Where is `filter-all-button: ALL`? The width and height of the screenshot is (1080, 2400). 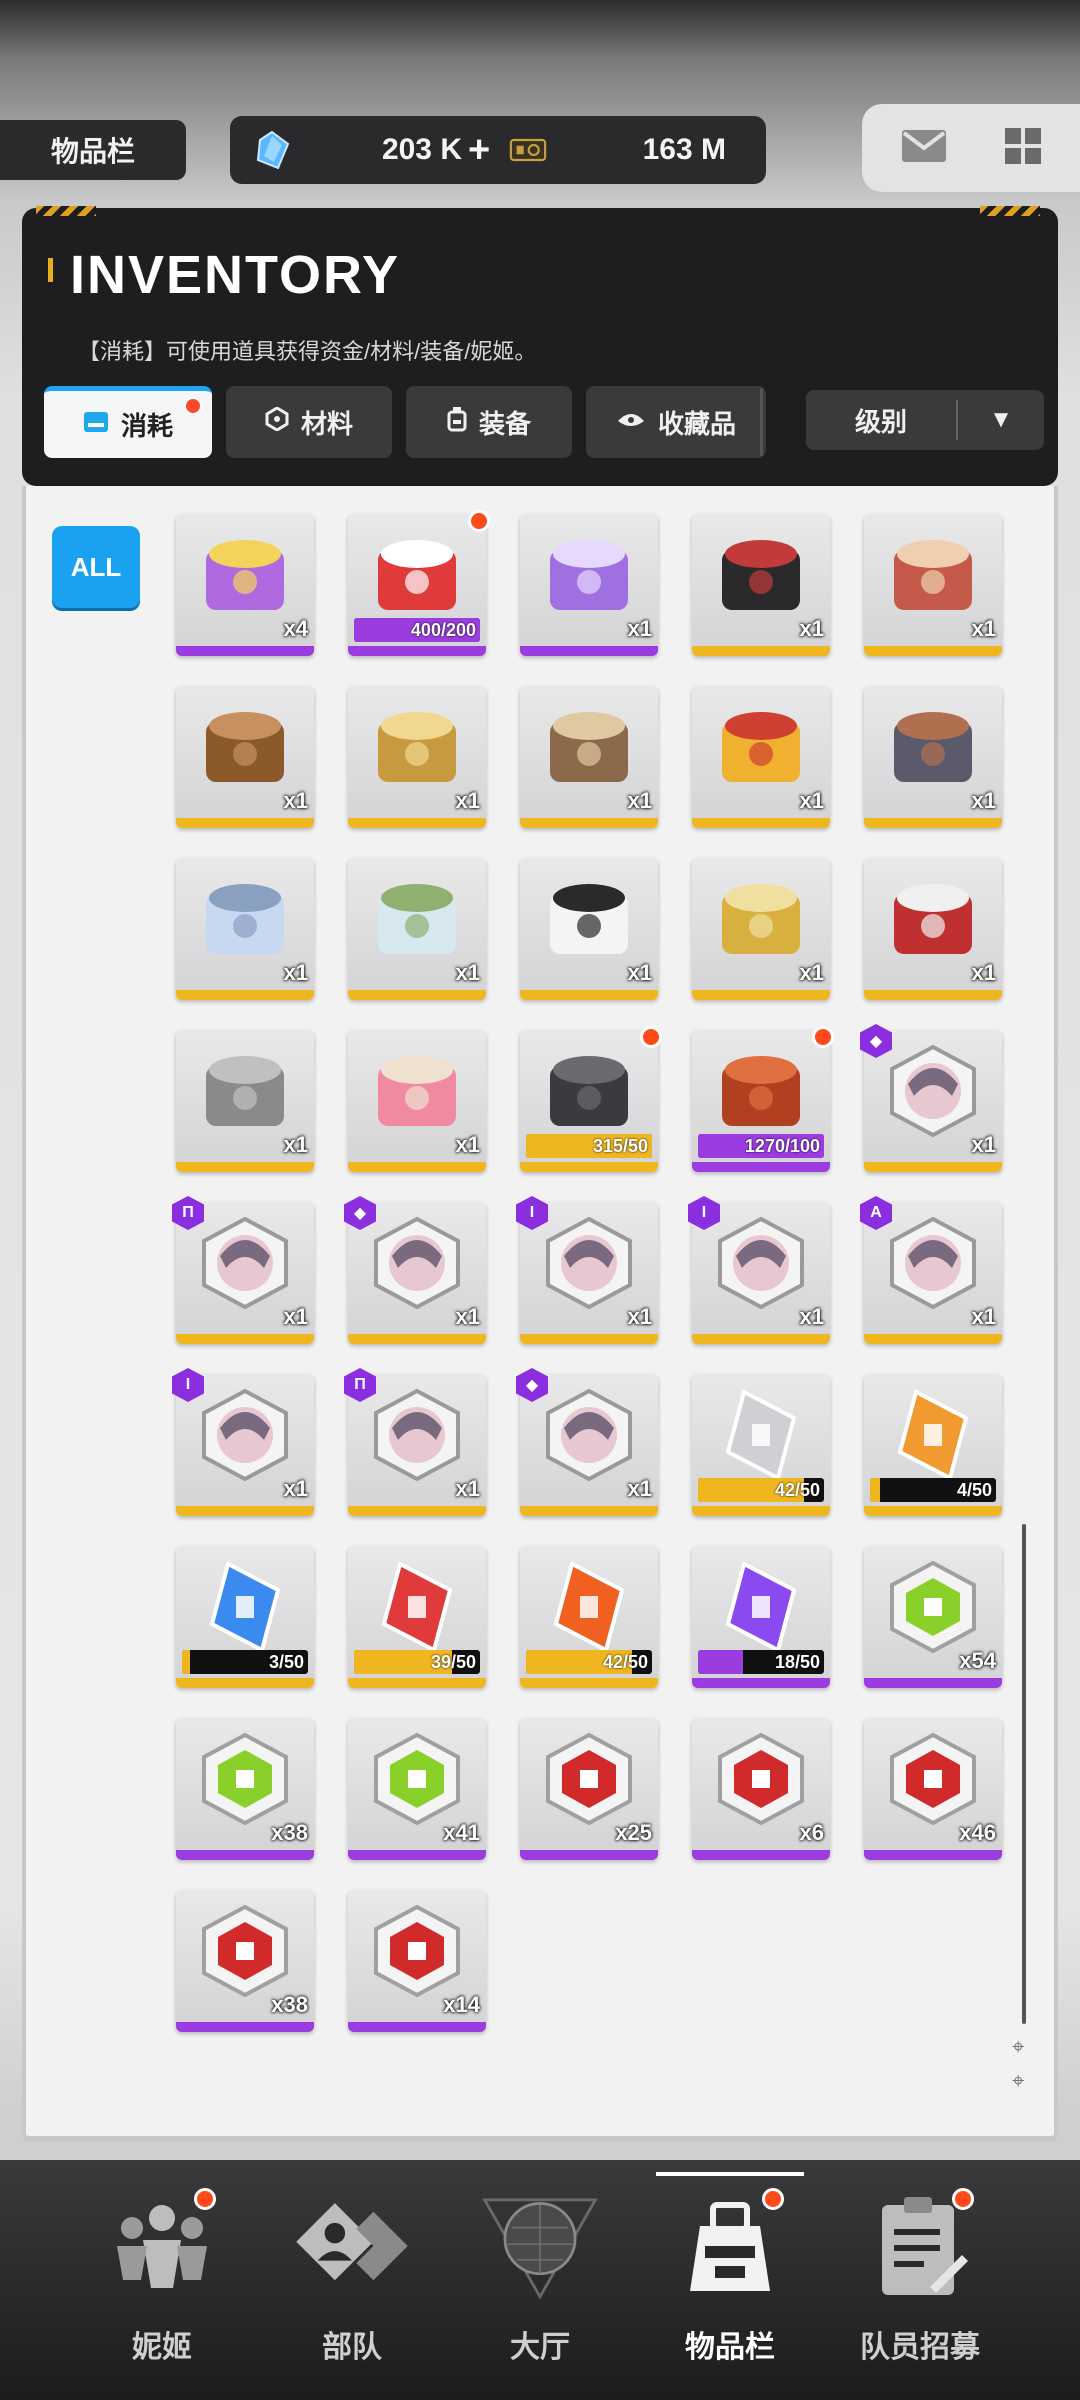
filter-all-button: ALL is located at coordinates (96, 567).